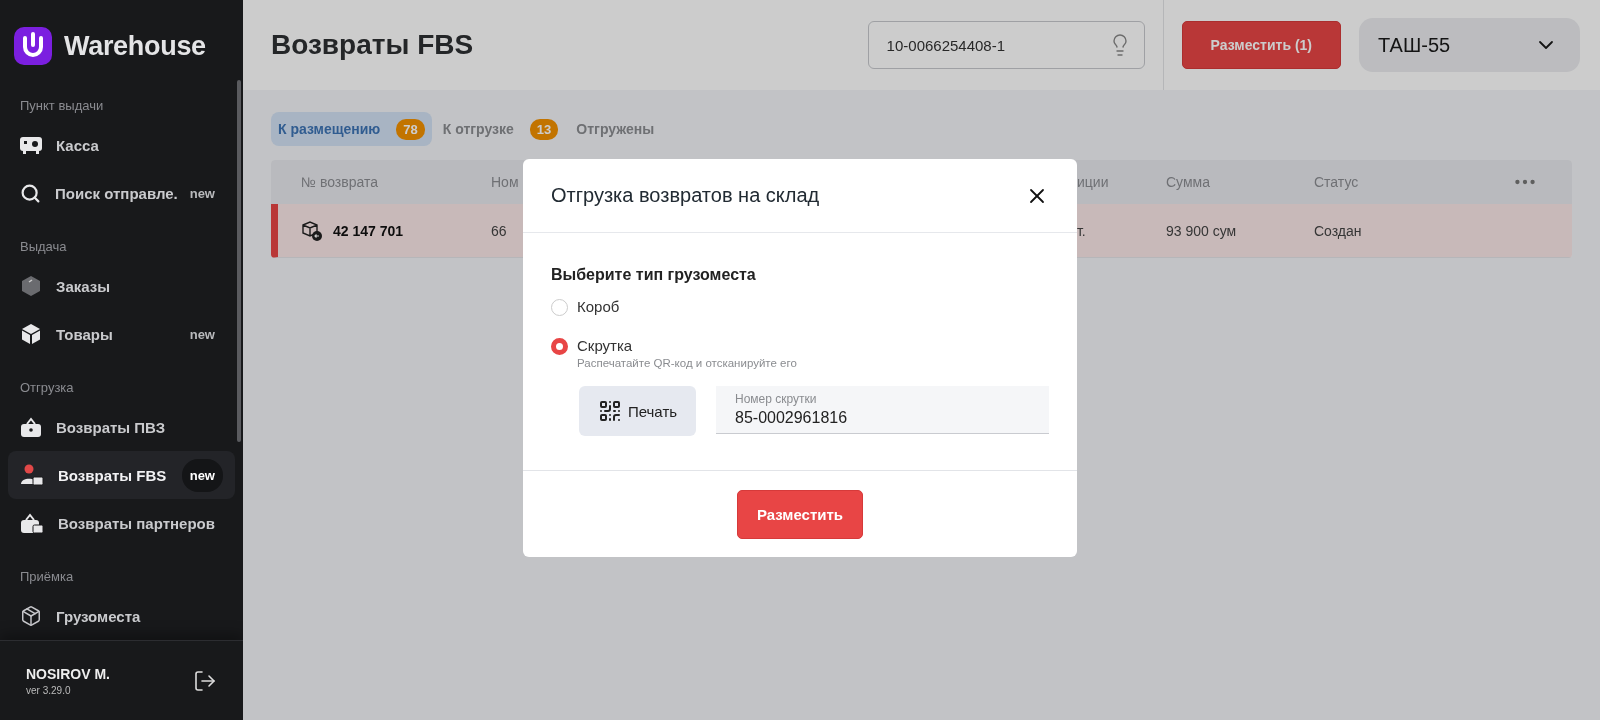 The image size is (1600, 720). I want to click on dialog-title: Отгрузка возвратов на склад, so click(685, 195).